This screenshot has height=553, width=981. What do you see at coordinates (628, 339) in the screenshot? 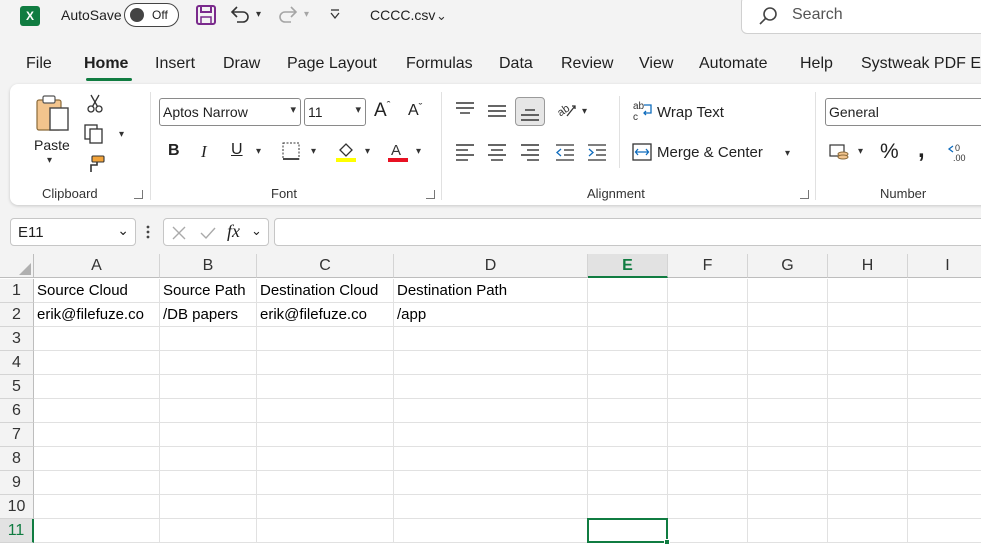
I see `cell-e3` at bounding box center [628, 339].